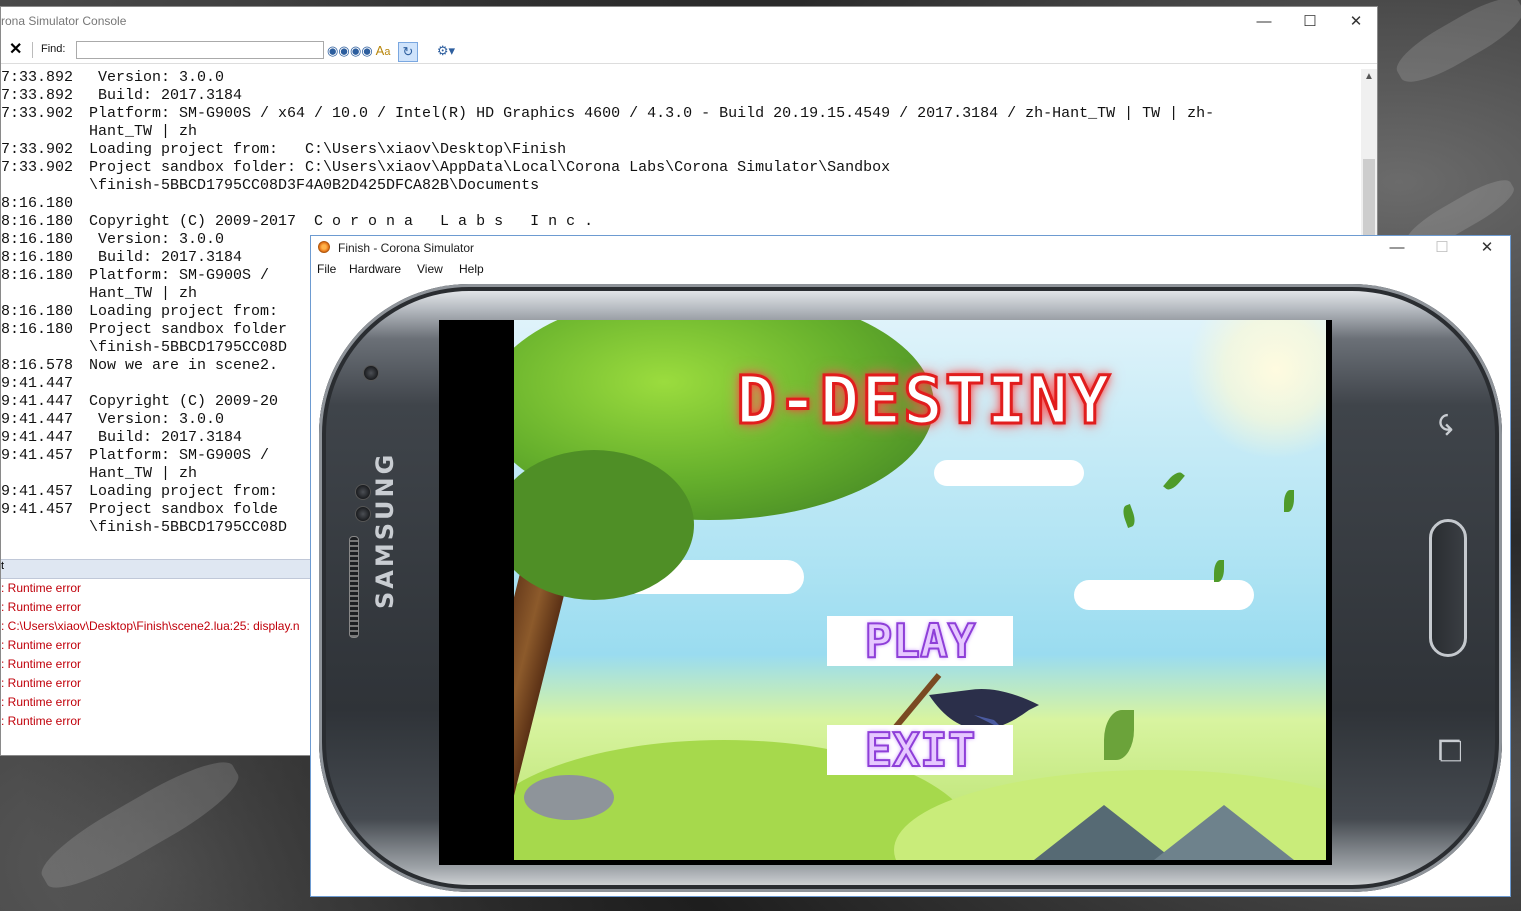  Describe the element at coordinates (681, 96) in the screenshot. I see `log-line: 7:33.892 Build: 2017.3184` at that location.